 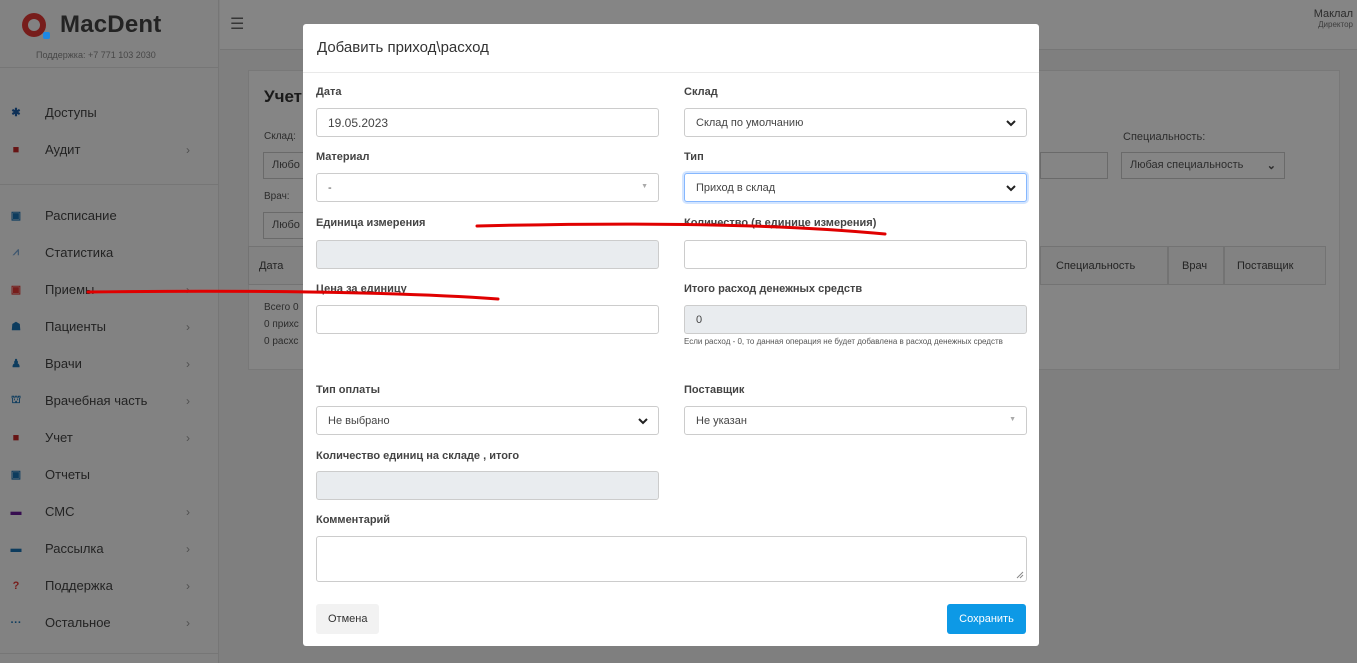 What do you see at coordinates (487, 485) in the screenshot?
I see `stock-input` at bounding box center [487, 485].